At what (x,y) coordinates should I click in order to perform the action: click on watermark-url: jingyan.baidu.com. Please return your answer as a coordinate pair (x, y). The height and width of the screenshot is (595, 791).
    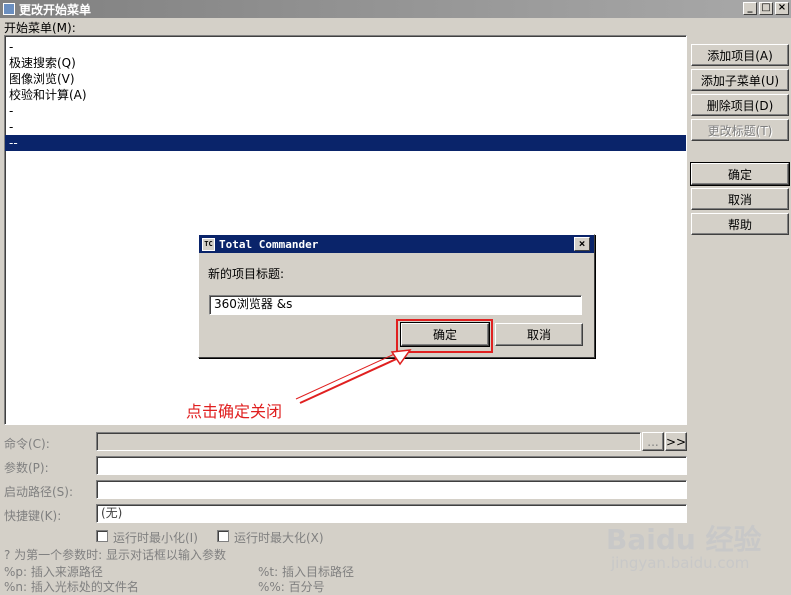
    Looking at the image, I should click on (680, 563).